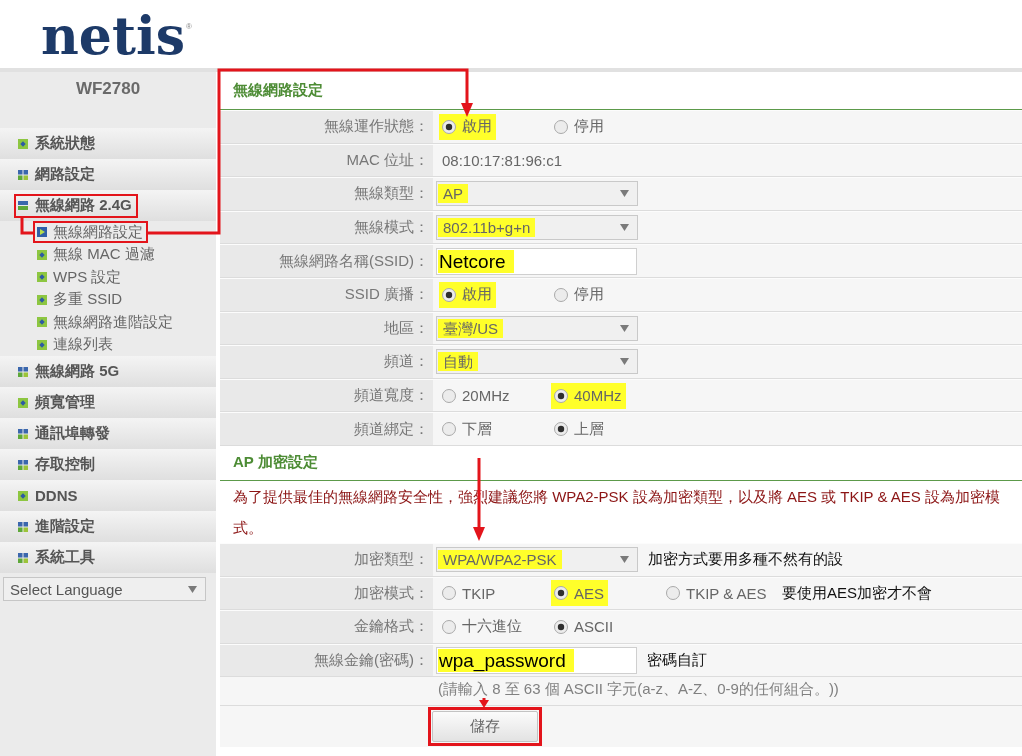  What do you see at coordinates (584, 626) in the screenshot?
I see `radio-option: ASCII` at bounding box center [584, 626].